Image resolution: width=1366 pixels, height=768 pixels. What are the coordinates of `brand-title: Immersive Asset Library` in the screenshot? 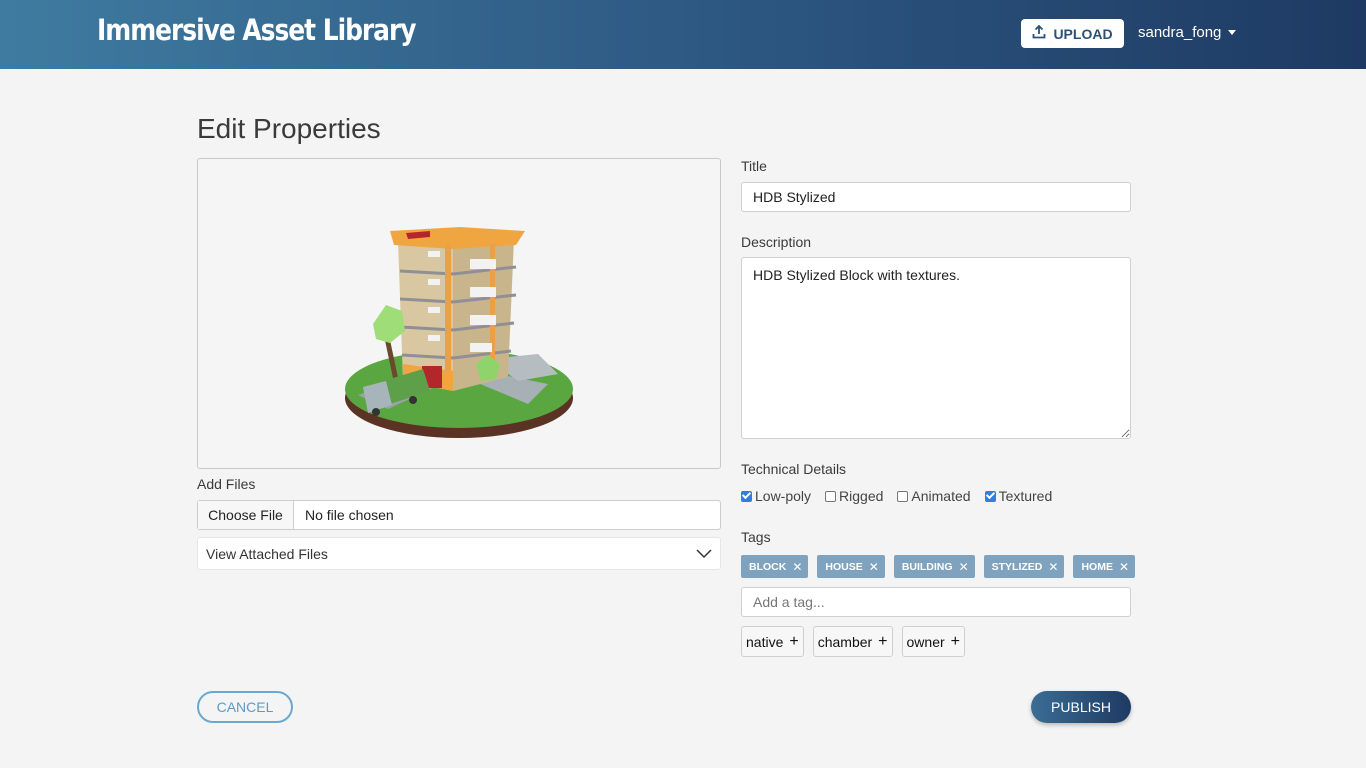 It's located at (257, 30).